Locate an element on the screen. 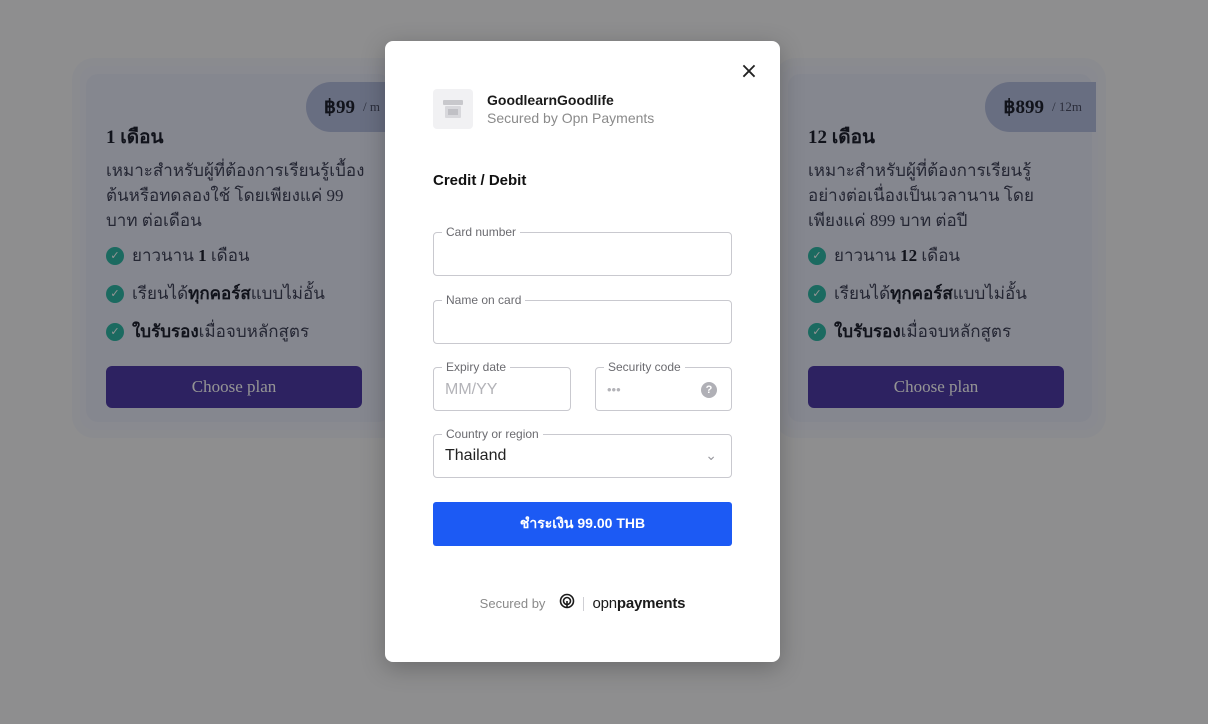 The width and height of the screenshot is (1208, 724). opn-payments-wordmark: opnpayments is located at coordinates (639, 603).